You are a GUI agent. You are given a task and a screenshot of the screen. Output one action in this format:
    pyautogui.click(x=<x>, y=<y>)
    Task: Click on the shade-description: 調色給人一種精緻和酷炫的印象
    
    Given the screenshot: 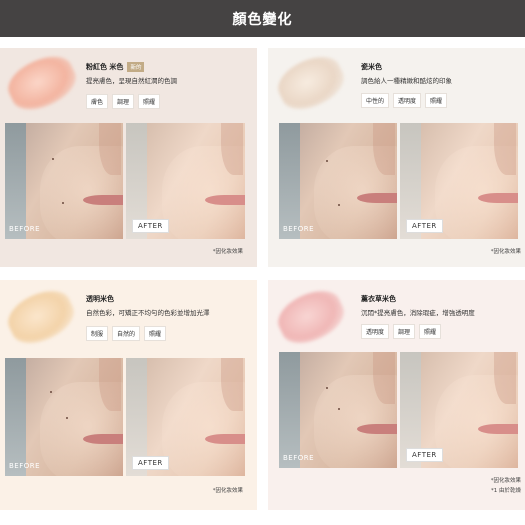 What is the action you would take?
    pyautogui.click(x=406, y=81)
    